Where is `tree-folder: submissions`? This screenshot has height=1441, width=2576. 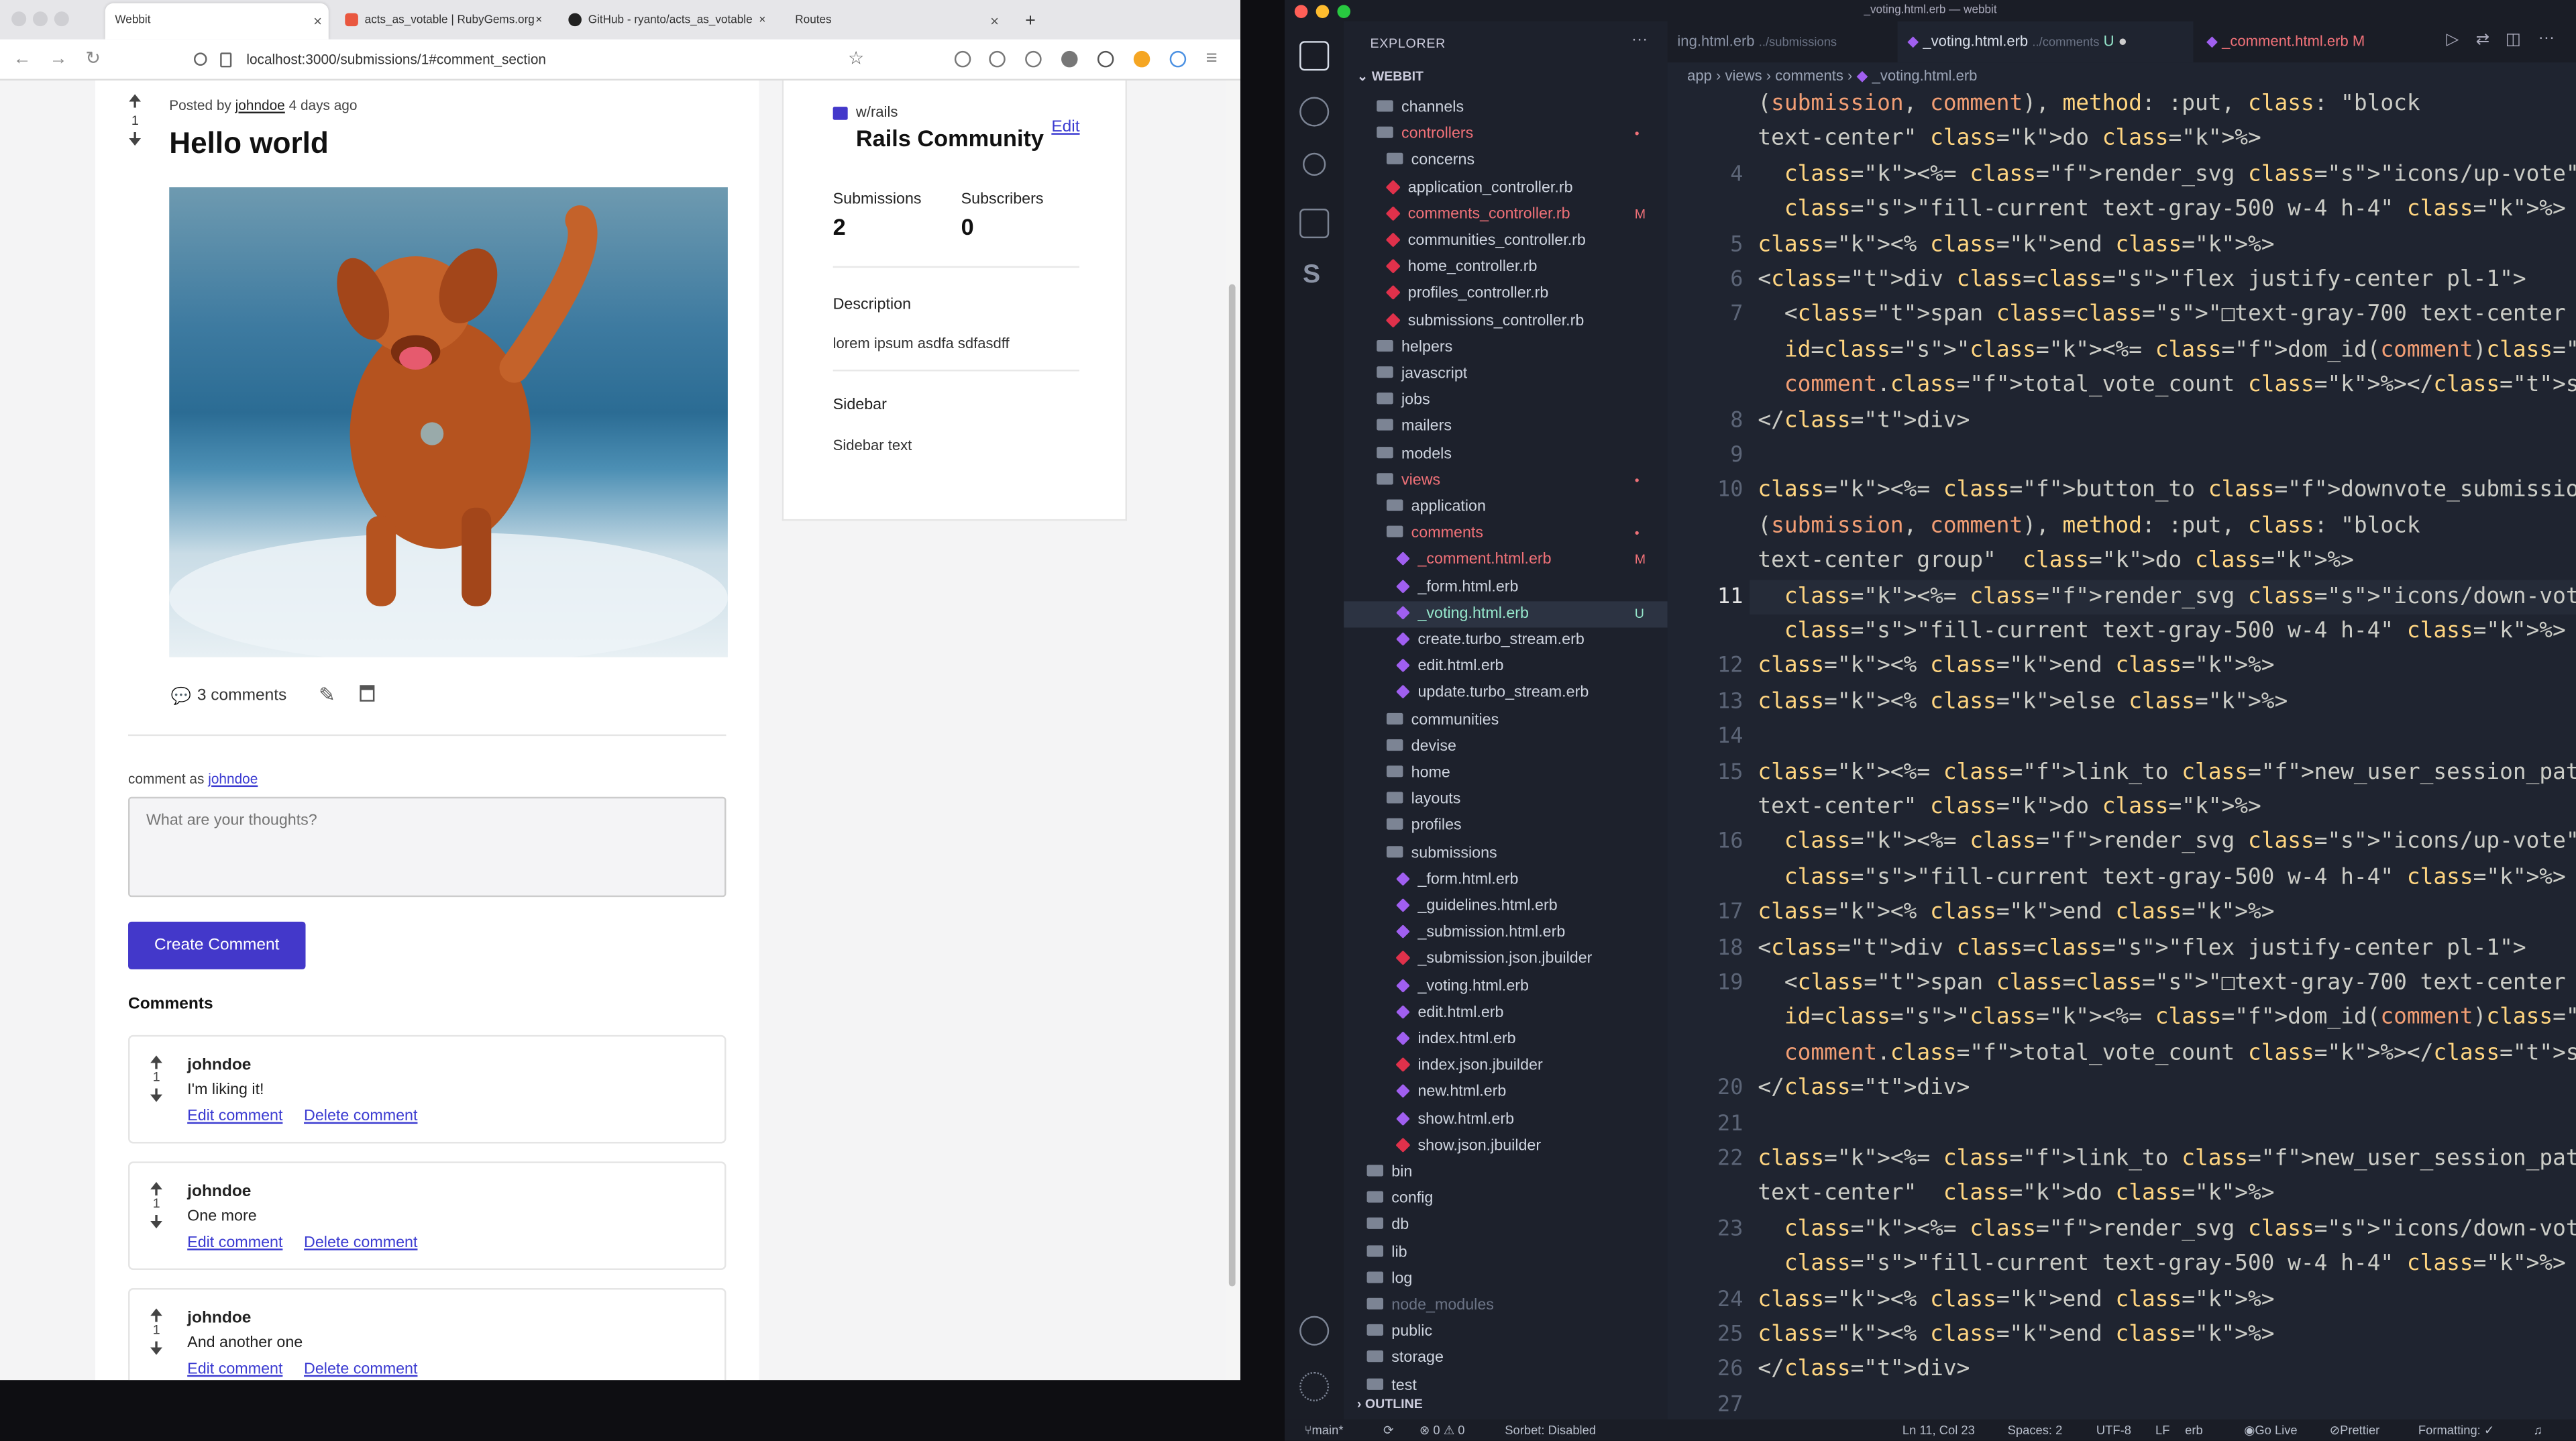 tree-folder: submissions is located at coordinates (1441, 854).